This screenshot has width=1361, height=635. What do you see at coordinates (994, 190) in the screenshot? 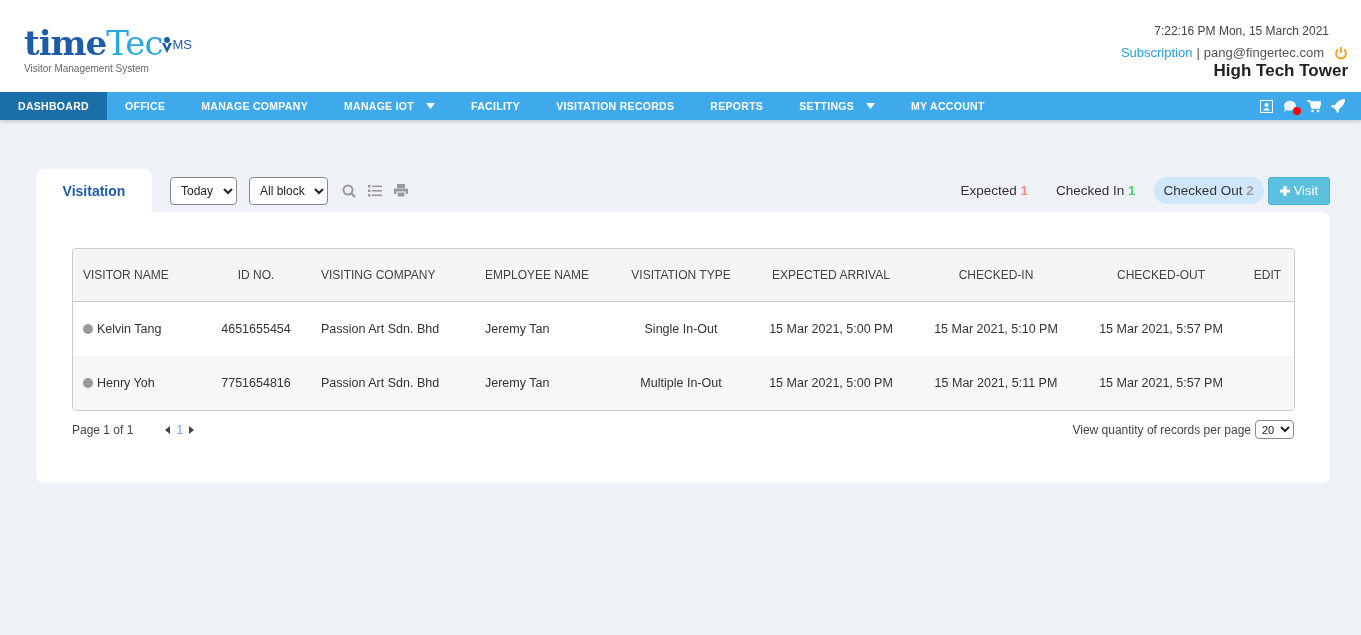
I see `status-filter: Expected 1` at bounding box center [994, 190].